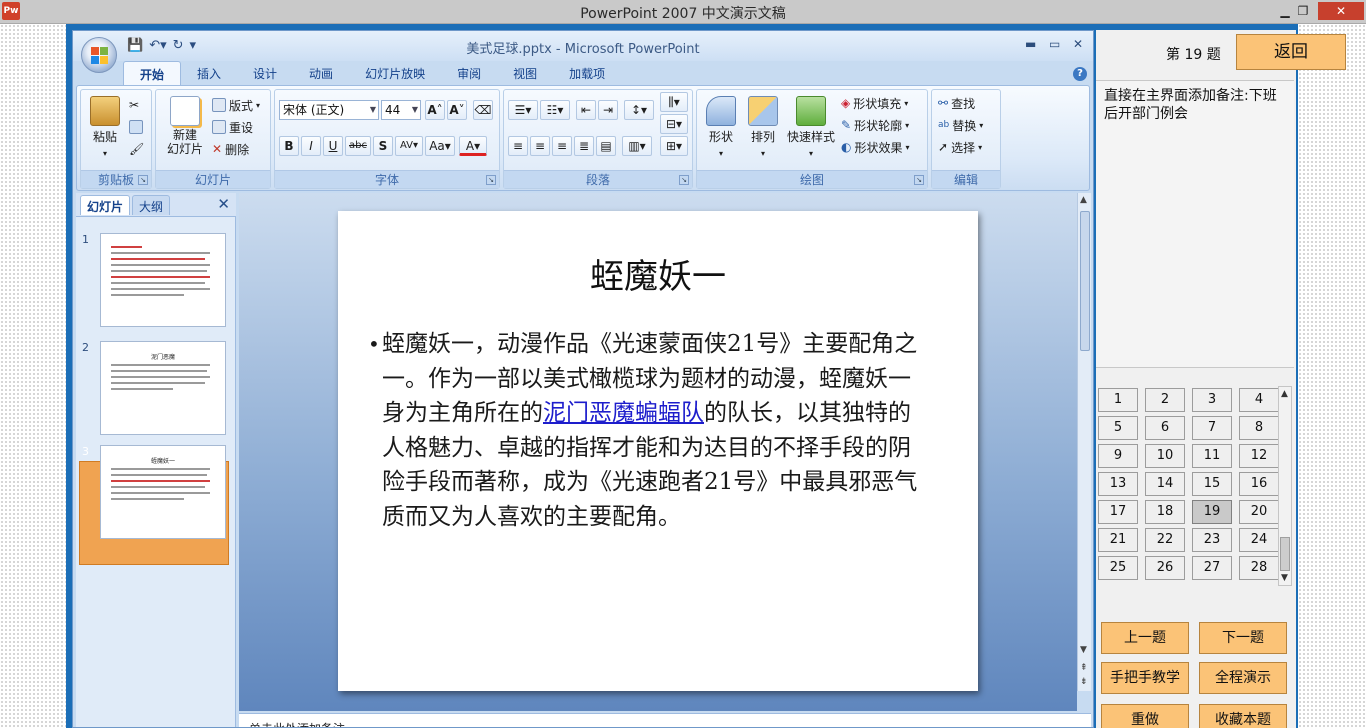 This screenshot has width=1366, height=728. Describe the element at coordinates (435, 110) in the screenshot. I see `grow-font-button: A˄` at that location.